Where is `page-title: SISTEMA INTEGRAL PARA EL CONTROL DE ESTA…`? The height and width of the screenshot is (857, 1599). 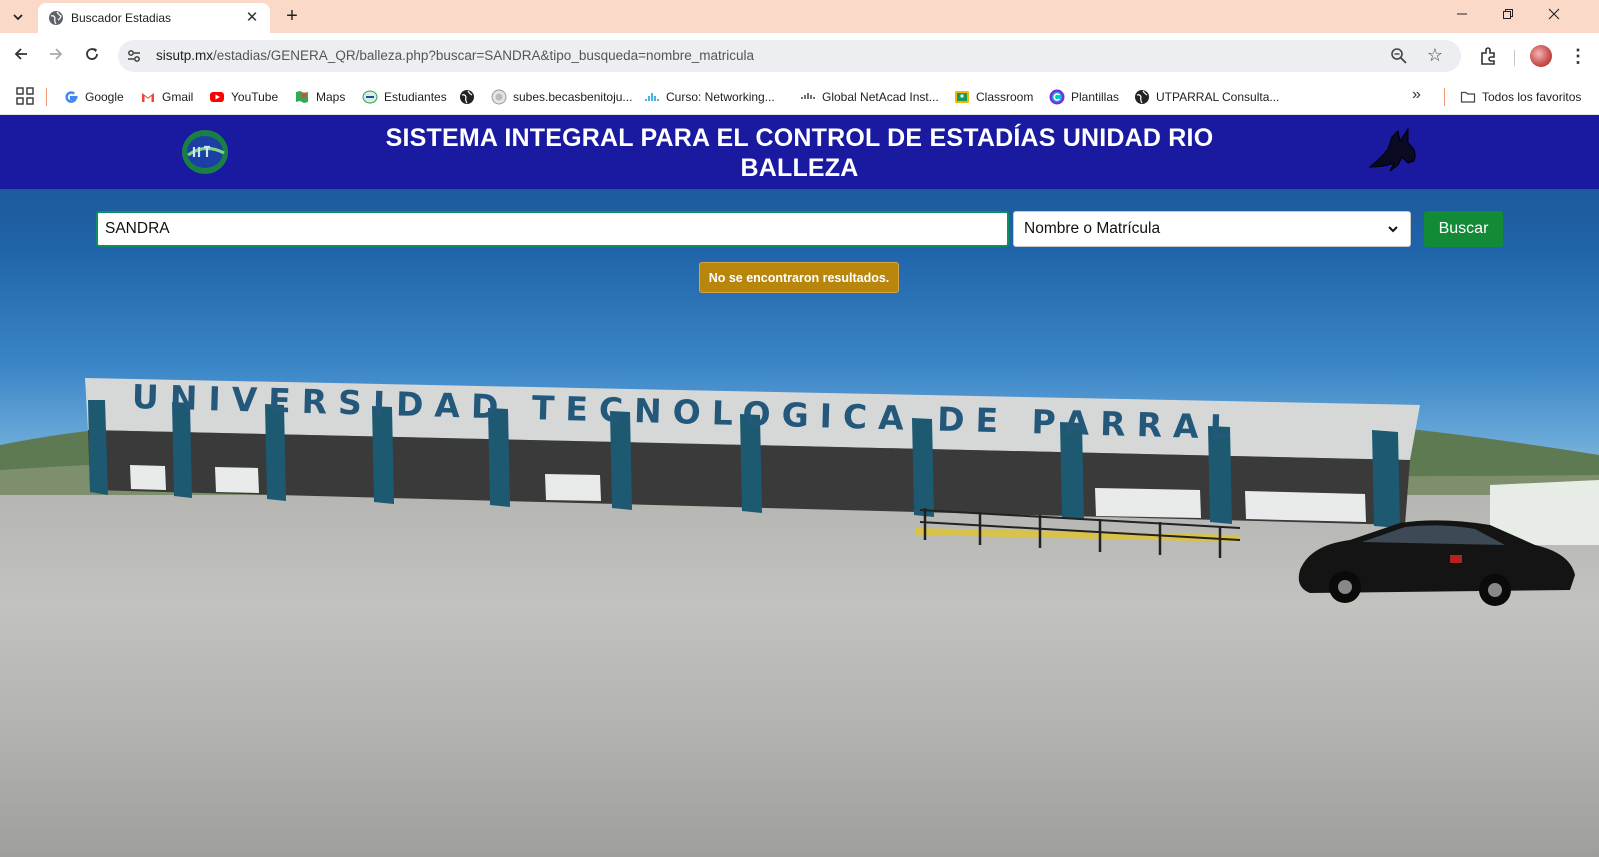 page-title: SISTEMA INTEGRAL PARA EL CONTROL DE ESTA… is located at coordinates (799, 153).